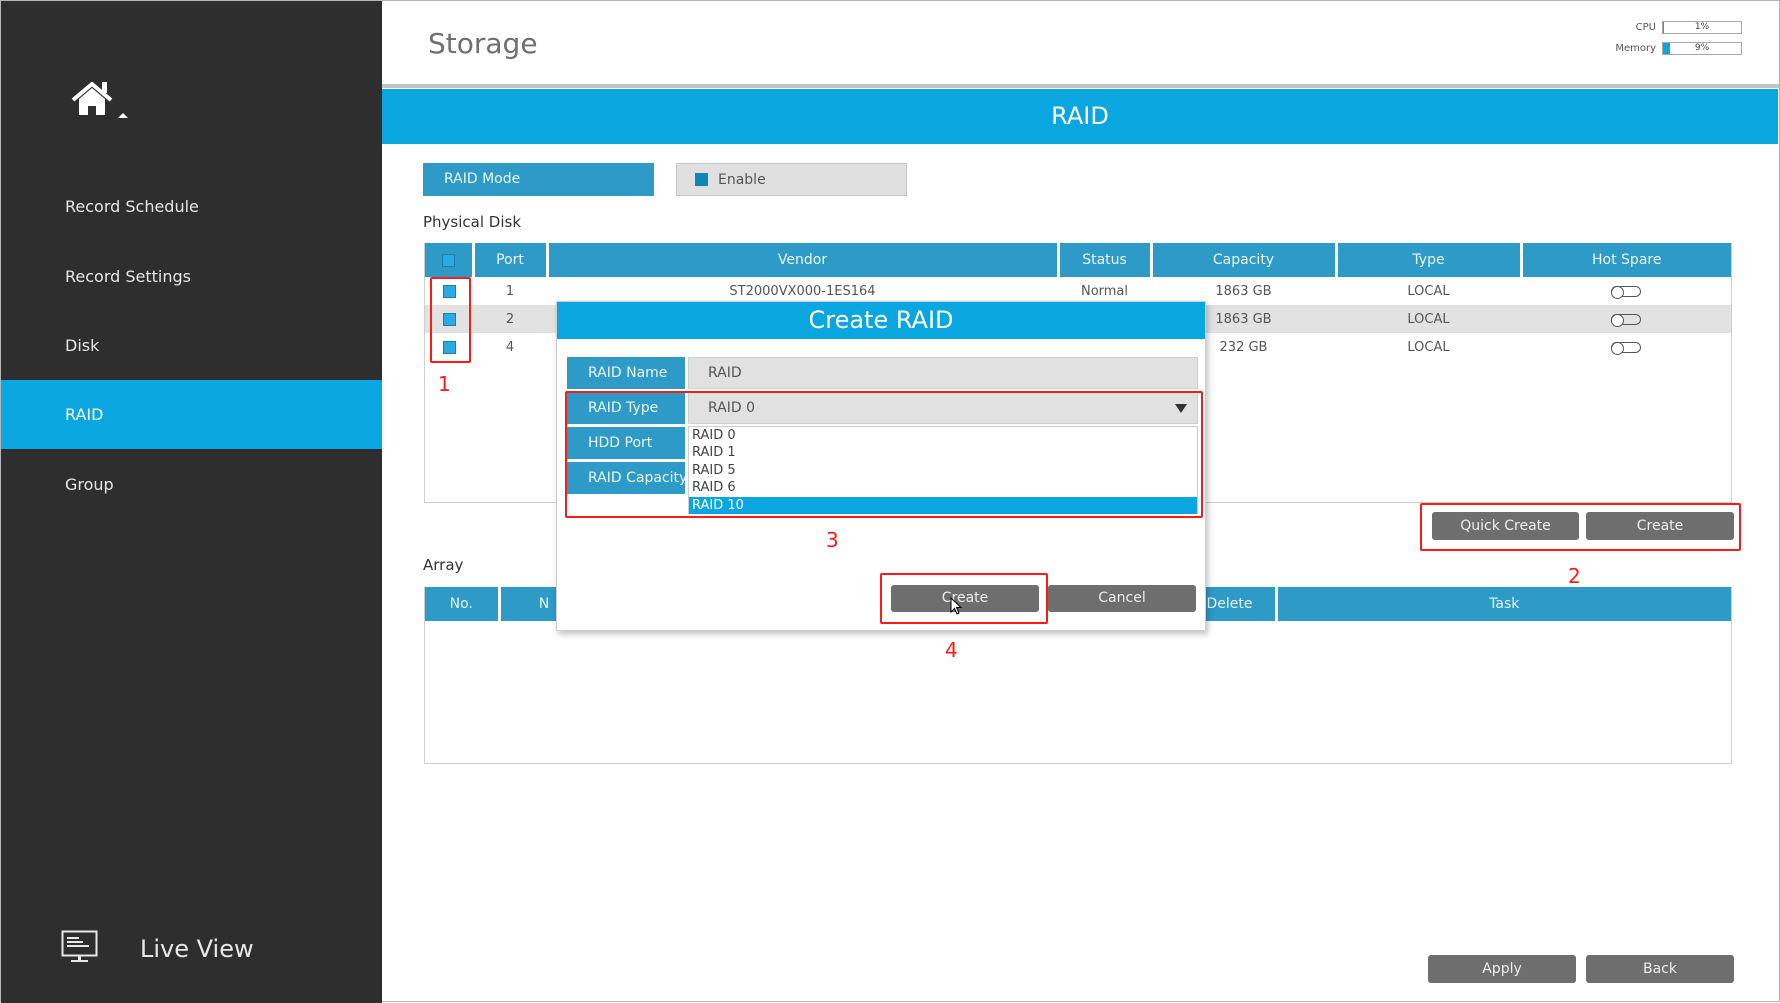 The height and width of the screenshot is (1003, 1780). What do you see at coordinates (832, 540) in the screenshot?
I see `annotation-number-3: 3` at bounding box center [832, 540].